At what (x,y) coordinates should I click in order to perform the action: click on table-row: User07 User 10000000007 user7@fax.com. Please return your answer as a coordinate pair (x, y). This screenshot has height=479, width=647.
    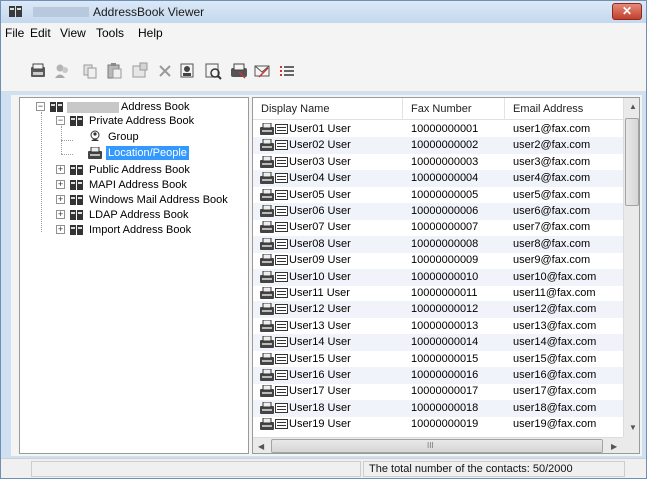
    Looking at the image, I should click on (438, 227).